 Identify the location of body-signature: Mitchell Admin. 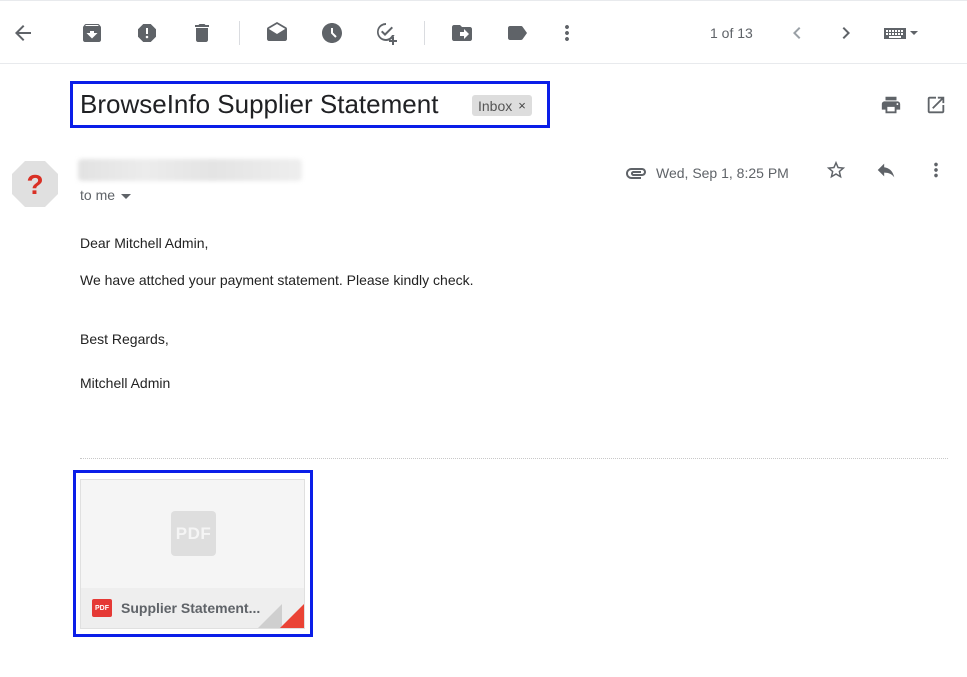
(125, 383).